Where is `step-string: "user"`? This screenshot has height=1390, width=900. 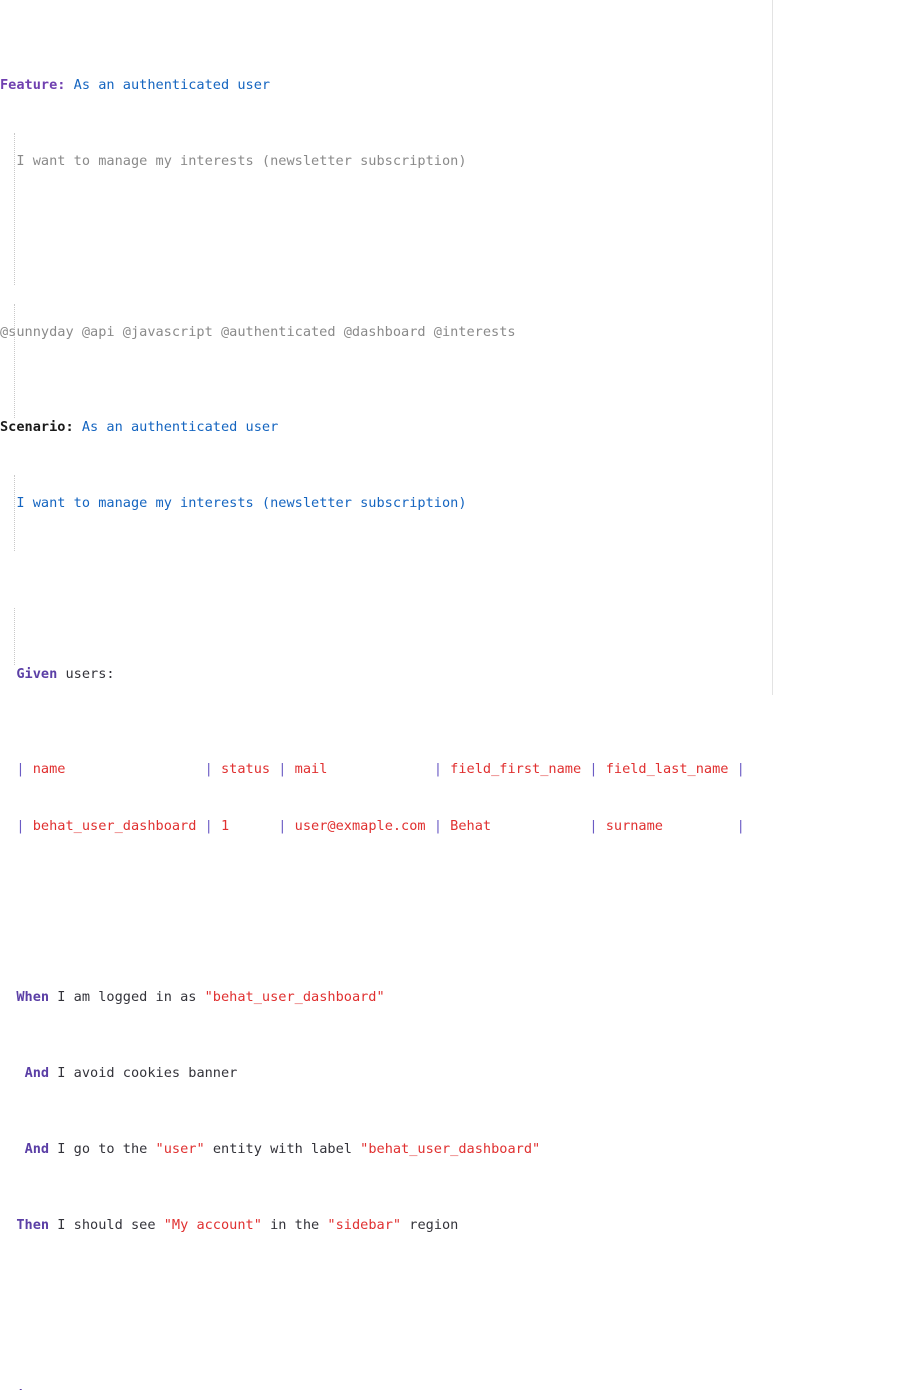 step-string: "user" is located at coordinates (180, 1149).